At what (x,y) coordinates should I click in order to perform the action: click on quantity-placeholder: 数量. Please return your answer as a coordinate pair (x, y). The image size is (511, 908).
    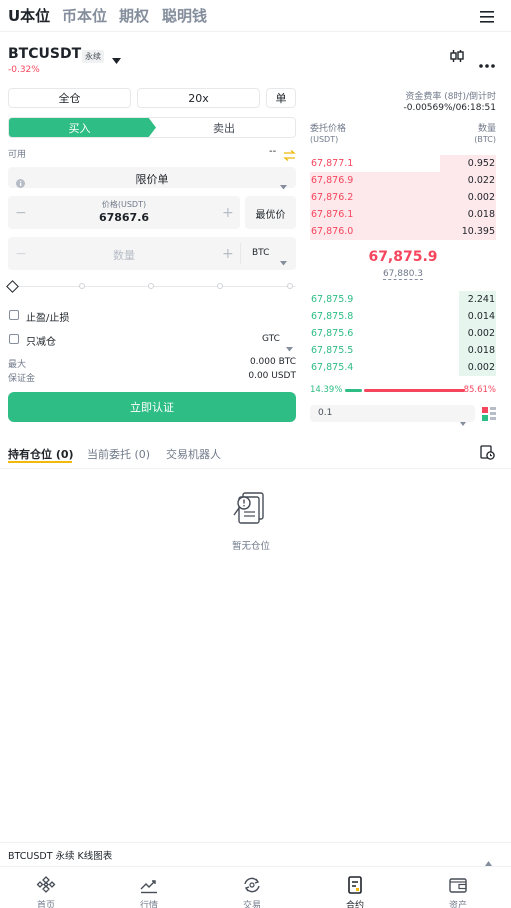
    Looking at the image, I should click on (124, 255).